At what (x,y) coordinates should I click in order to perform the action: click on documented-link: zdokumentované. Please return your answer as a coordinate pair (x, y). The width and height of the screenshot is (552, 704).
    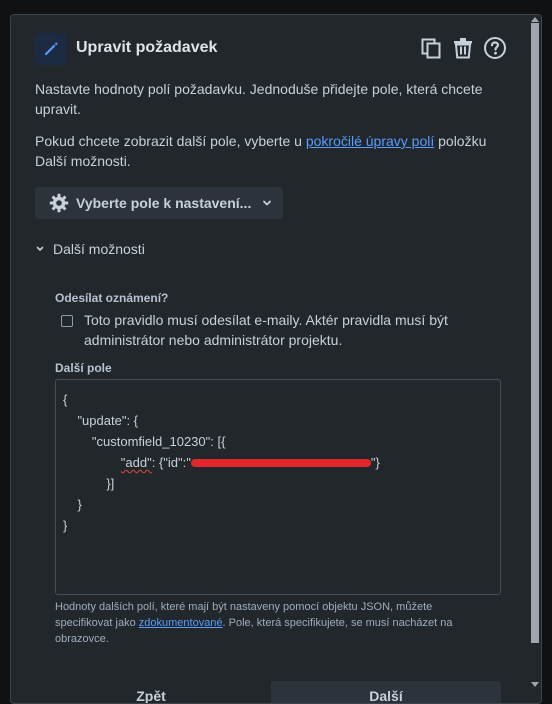
    Looking at the image, I should click on (181, 623).